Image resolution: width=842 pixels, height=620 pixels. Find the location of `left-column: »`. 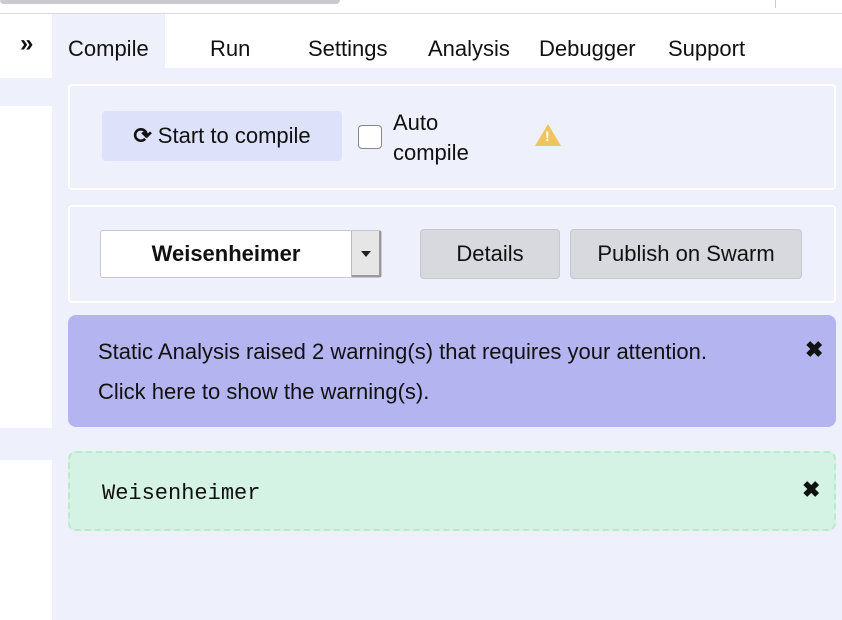

left-column: » is located at coordinates (26, 317).